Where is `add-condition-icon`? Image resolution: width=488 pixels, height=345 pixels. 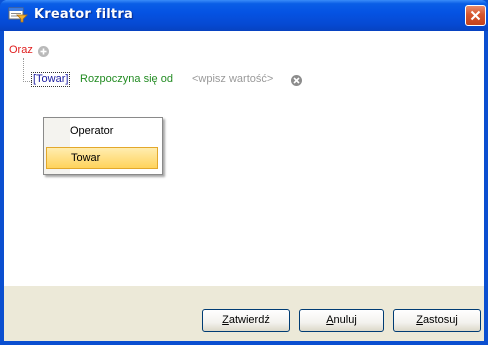
add-condition-icon is located at coordinates (43, 51).